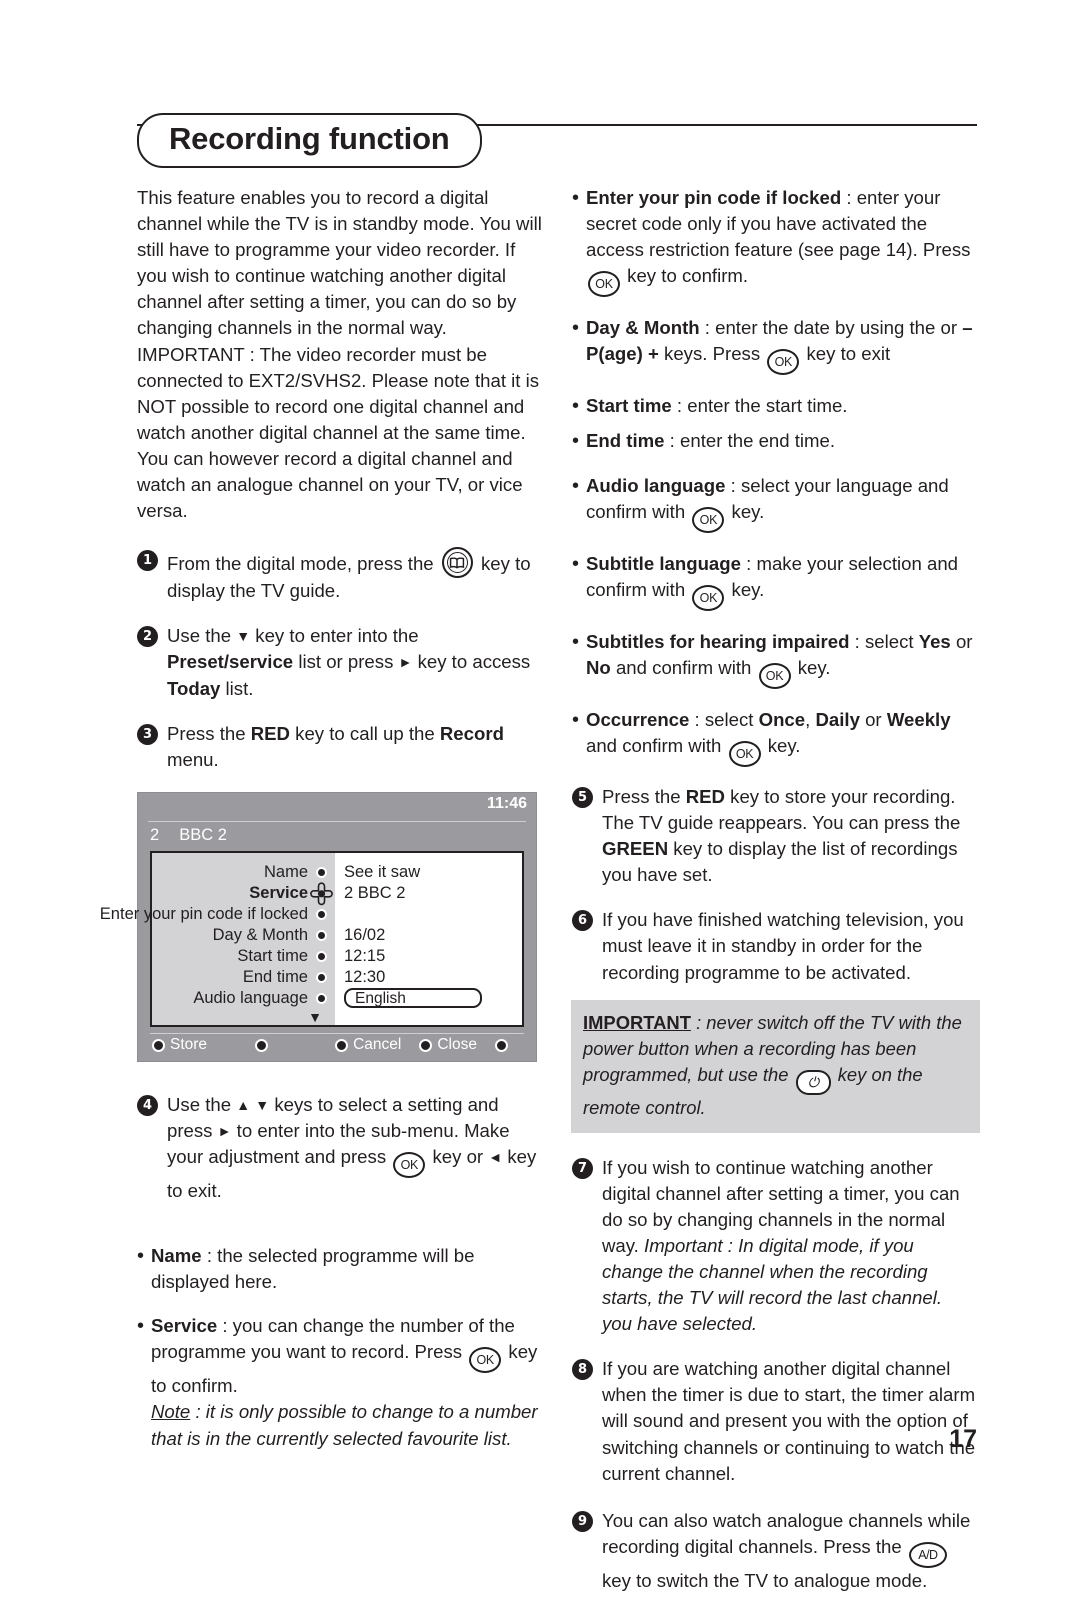  I want to click on page-number: 17, so click(963, 1439).